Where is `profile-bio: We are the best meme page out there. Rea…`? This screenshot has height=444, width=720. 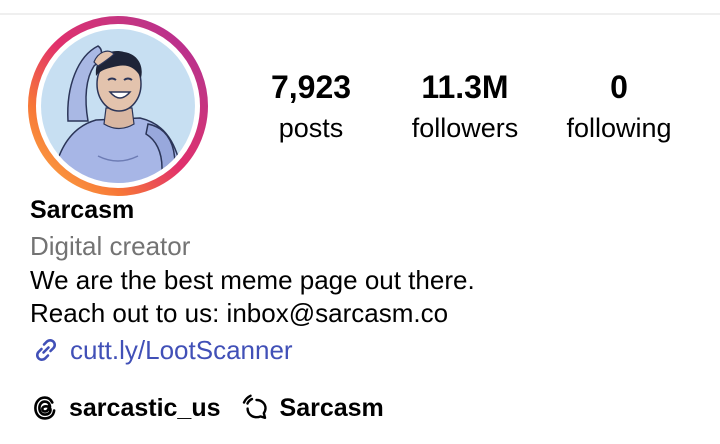
profile-bio: We are the best meme page out there. Rea… is located at coordinates (252, 297).